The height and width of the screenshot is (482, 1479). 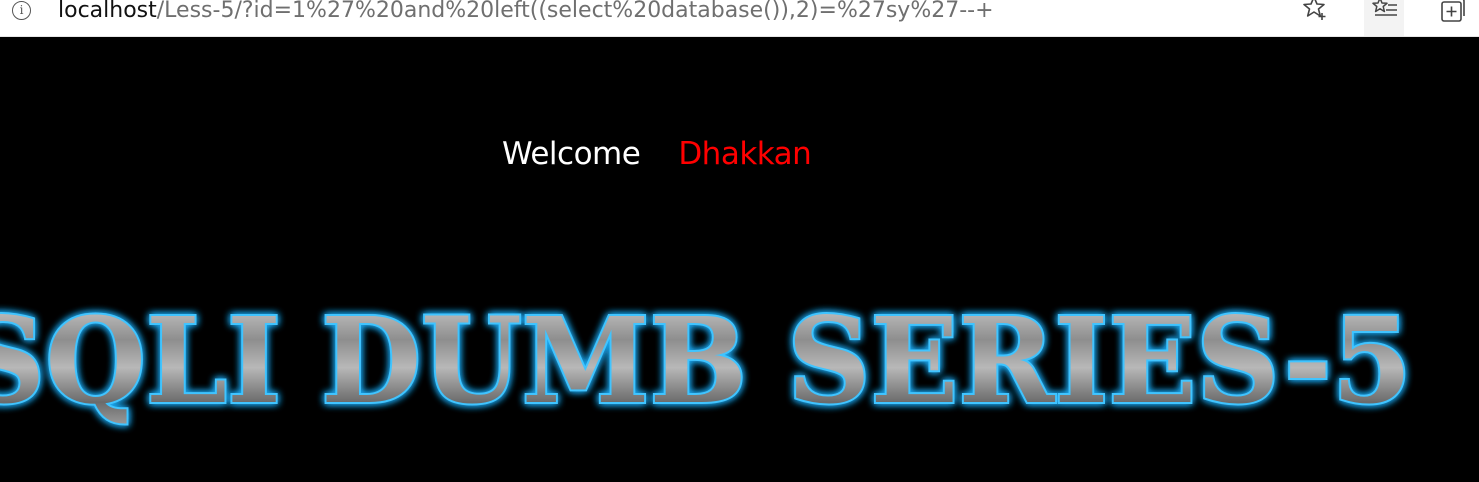 I want to click on collections-icon, so click(x=1453, y=11).